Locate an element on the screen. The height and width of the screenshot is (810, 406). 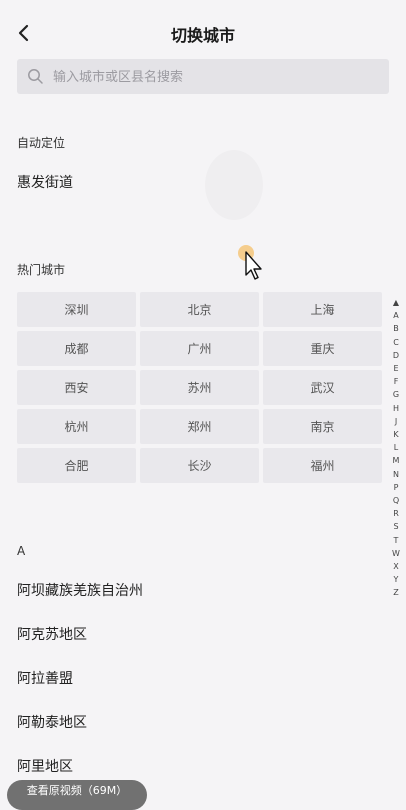
hot-city-button: 杭州 is located at coordinates (76, 426).